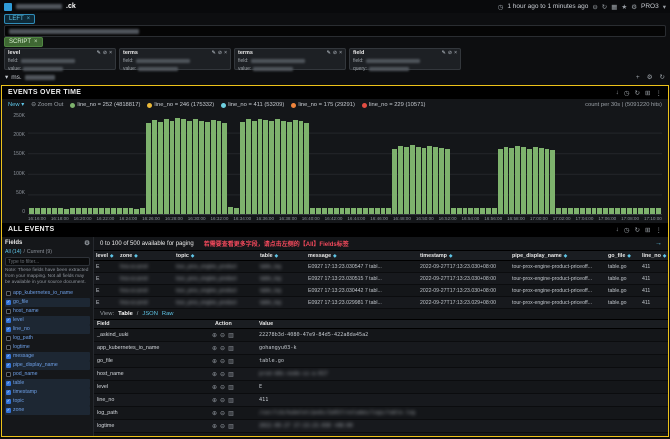  Describe the element at coordinates (623, 256) in the screenshot. I see `column-header: go_file ◆` at that location.